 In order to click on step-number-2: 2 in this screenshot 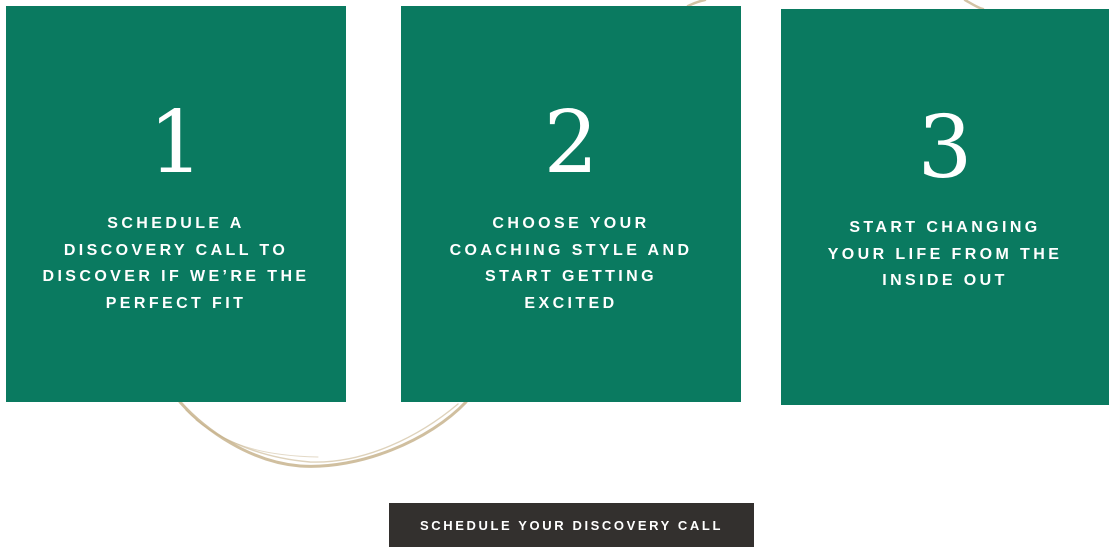, I will do `click(571, 143)`.